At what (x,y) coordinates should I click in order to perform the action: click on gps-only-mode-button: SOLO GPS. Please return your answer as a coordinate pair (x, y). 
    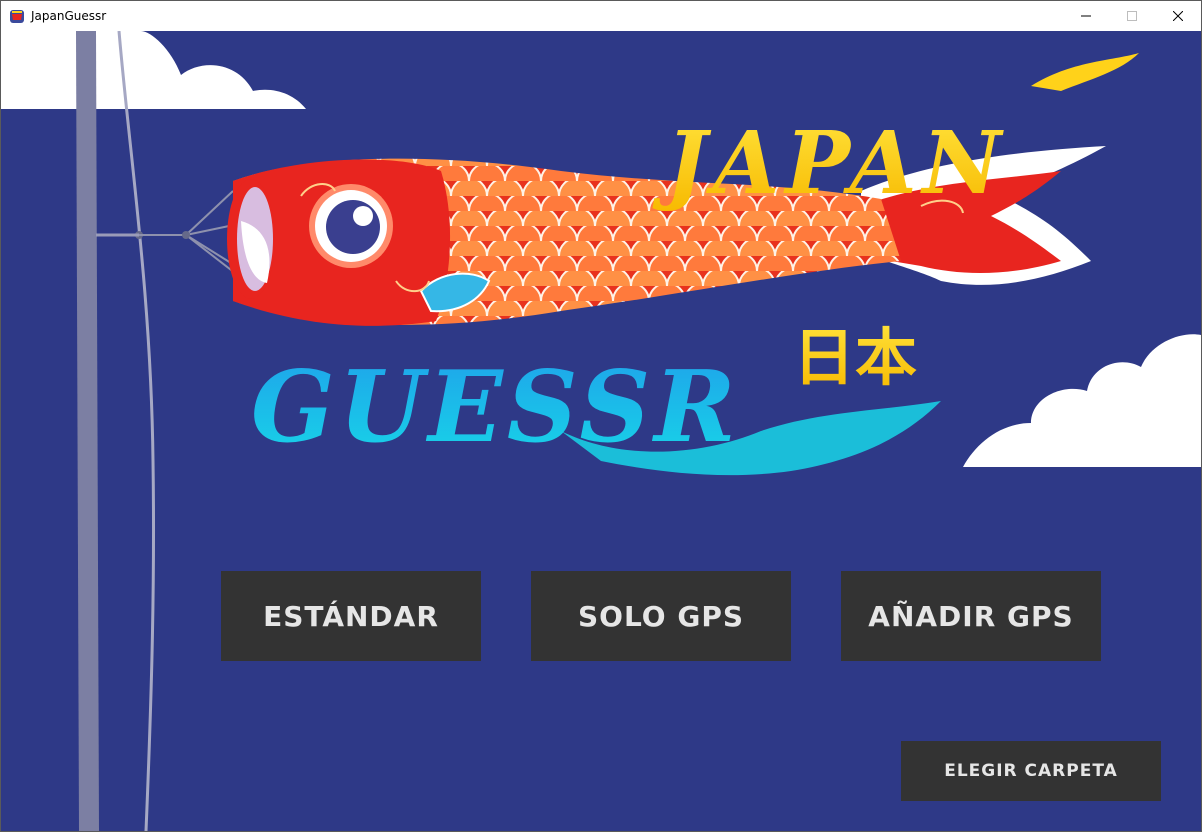
    Looking at the image, I should click on (661, 616).